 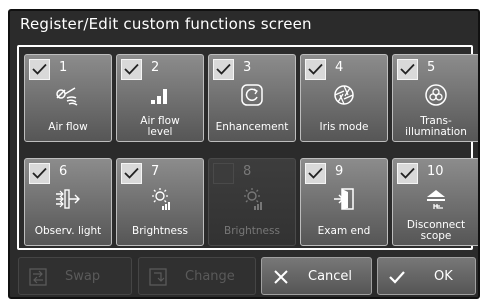 I want to click on tile-air-flow: 1 Air flow, so click(x=68, y=98).